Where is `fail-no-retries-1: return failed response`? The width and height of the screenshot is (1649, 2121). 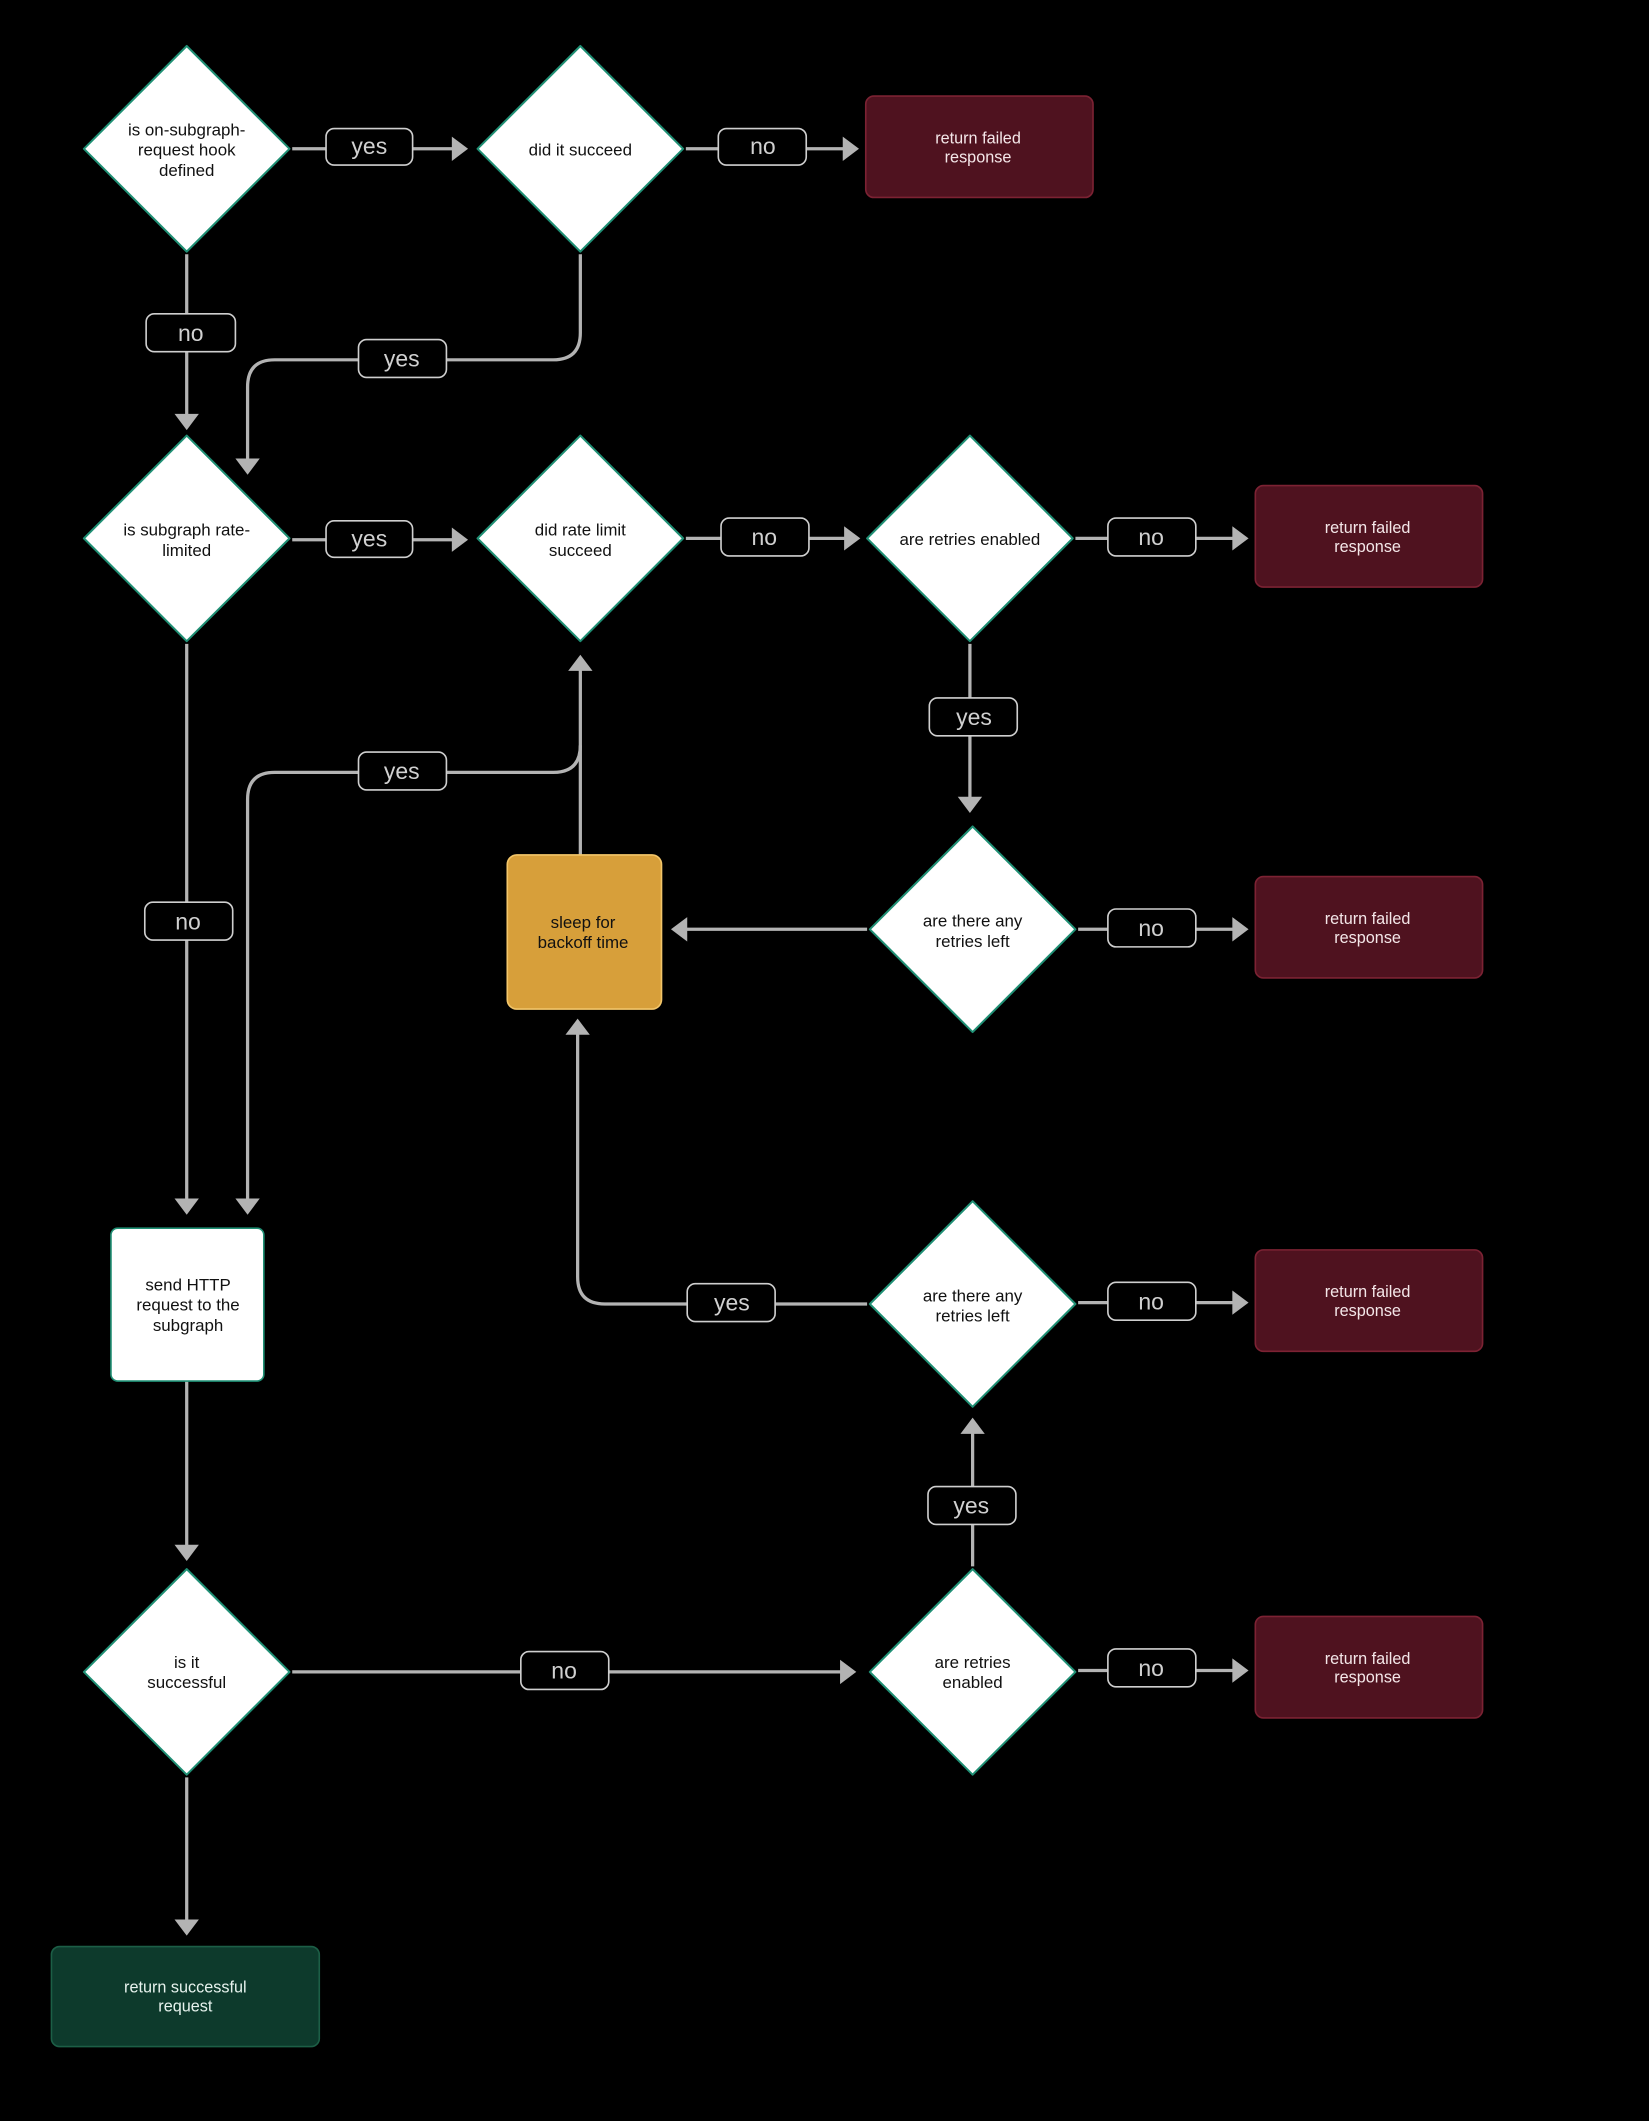 fail-no-retries-1: return failed response is located at coordinates (1369, 927).